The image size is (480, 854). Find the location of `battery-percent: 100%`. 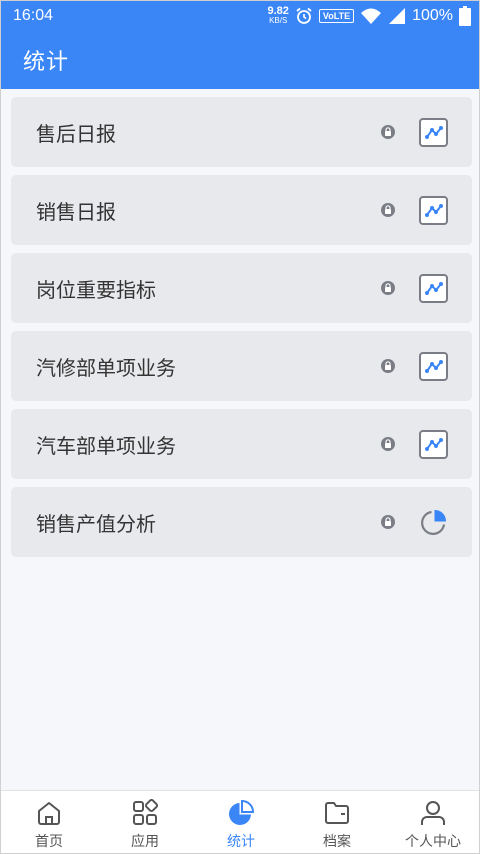

battery-percent: 100% is located at coordinates (432, 15).